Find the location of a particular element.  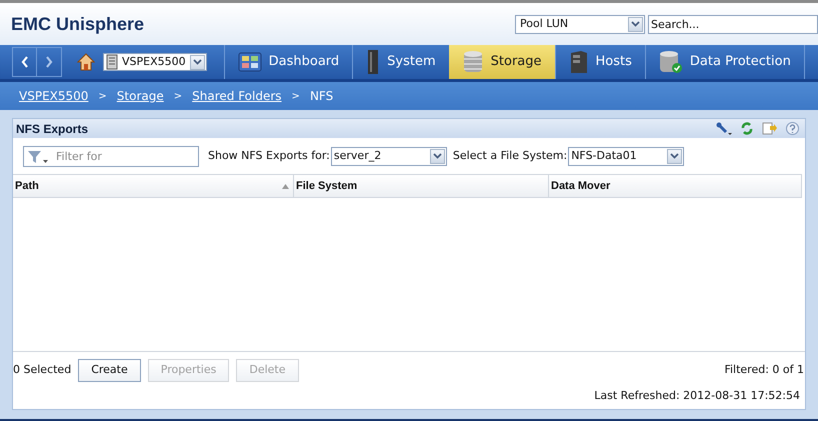

disk-stack-icon is located at coordinates (473, 62).